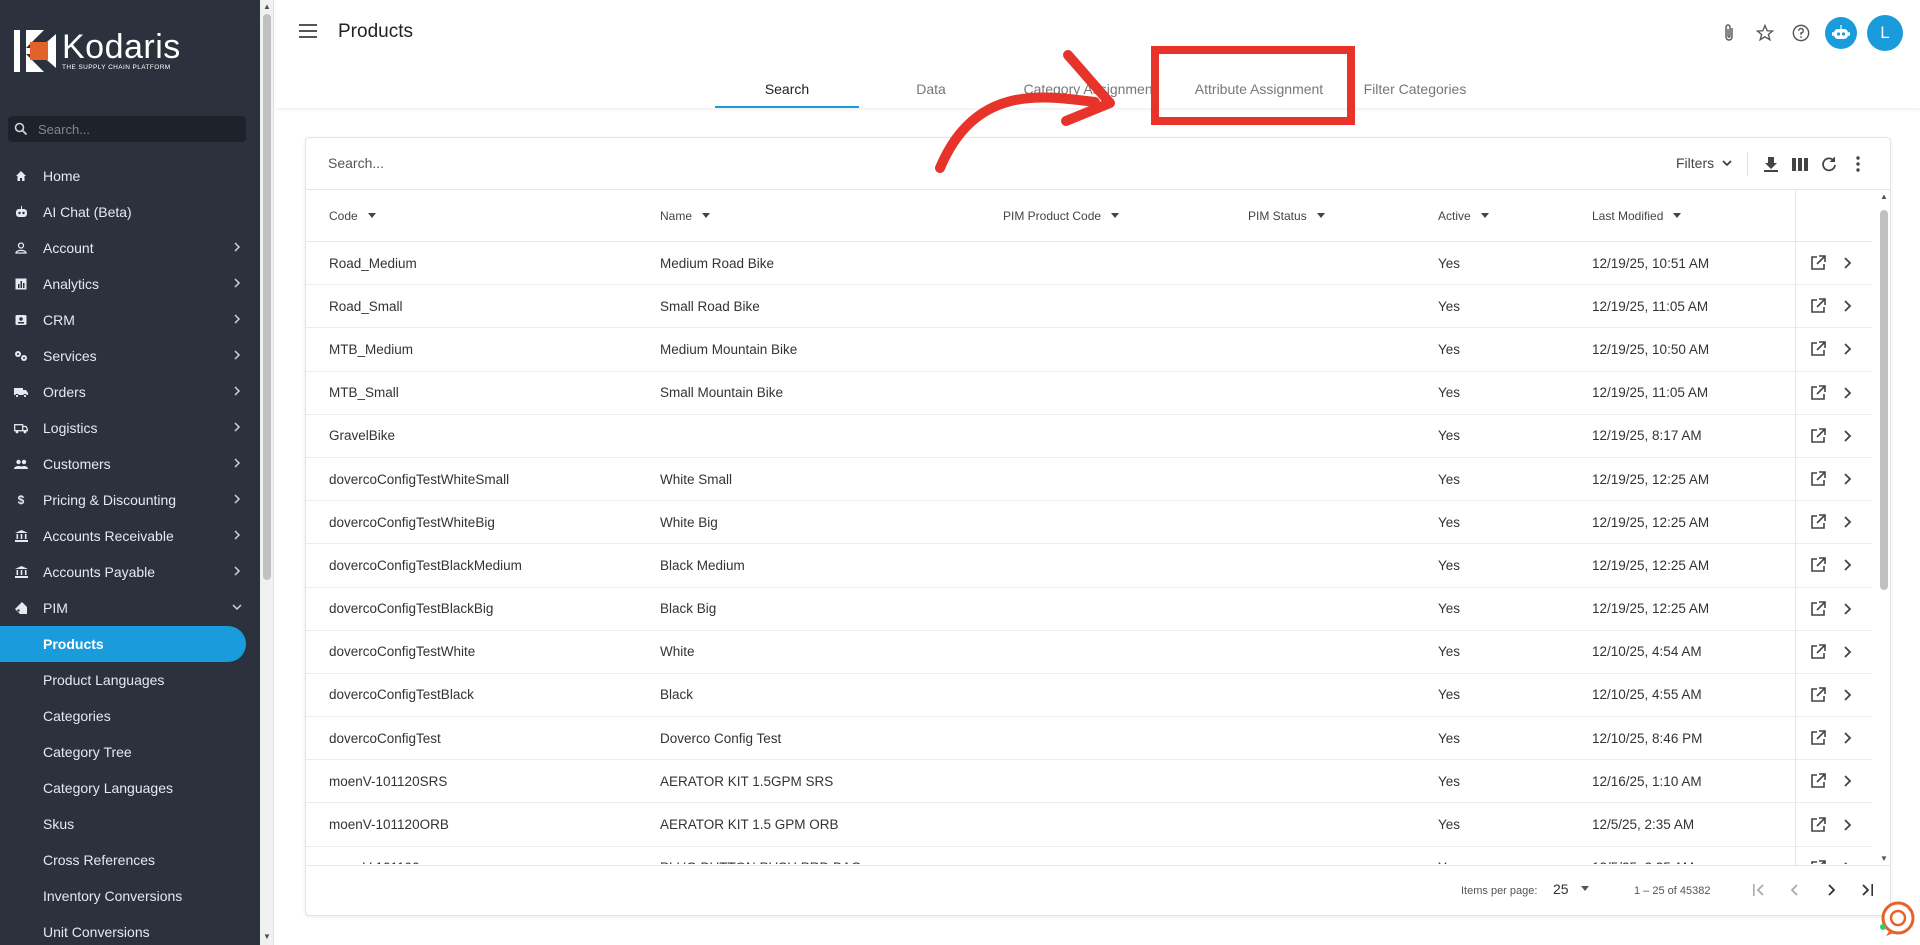  I want to click on sidebar-subitem-categories: Categories, so click(130, 716).